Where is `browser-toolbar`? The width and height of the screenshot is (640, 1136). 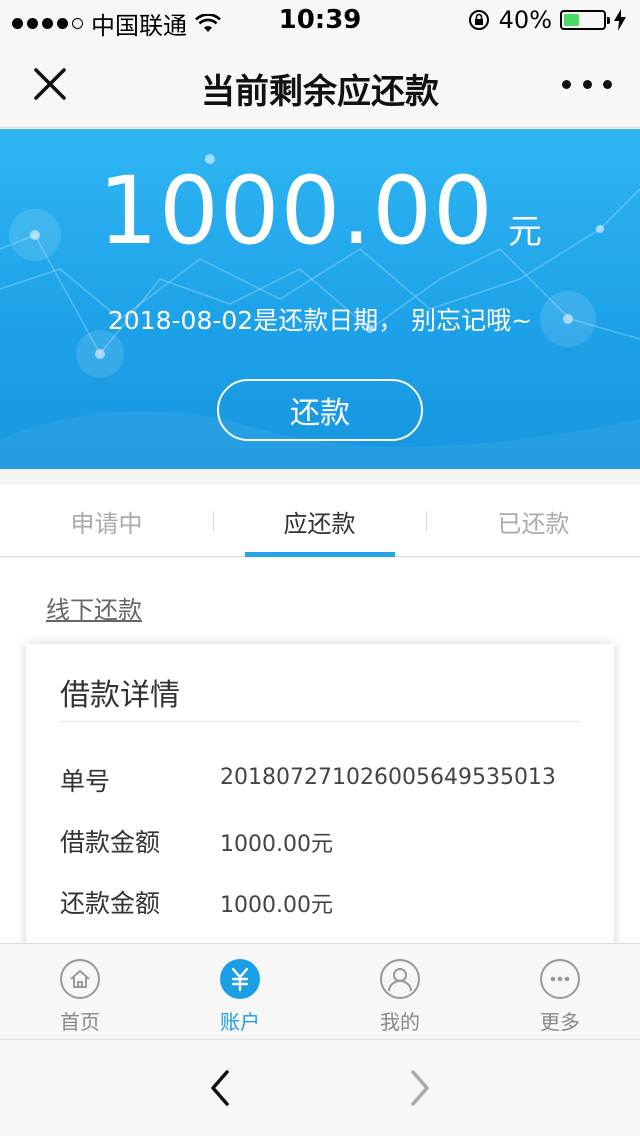
browser-toolbar is located at coordinates (320, 1087).